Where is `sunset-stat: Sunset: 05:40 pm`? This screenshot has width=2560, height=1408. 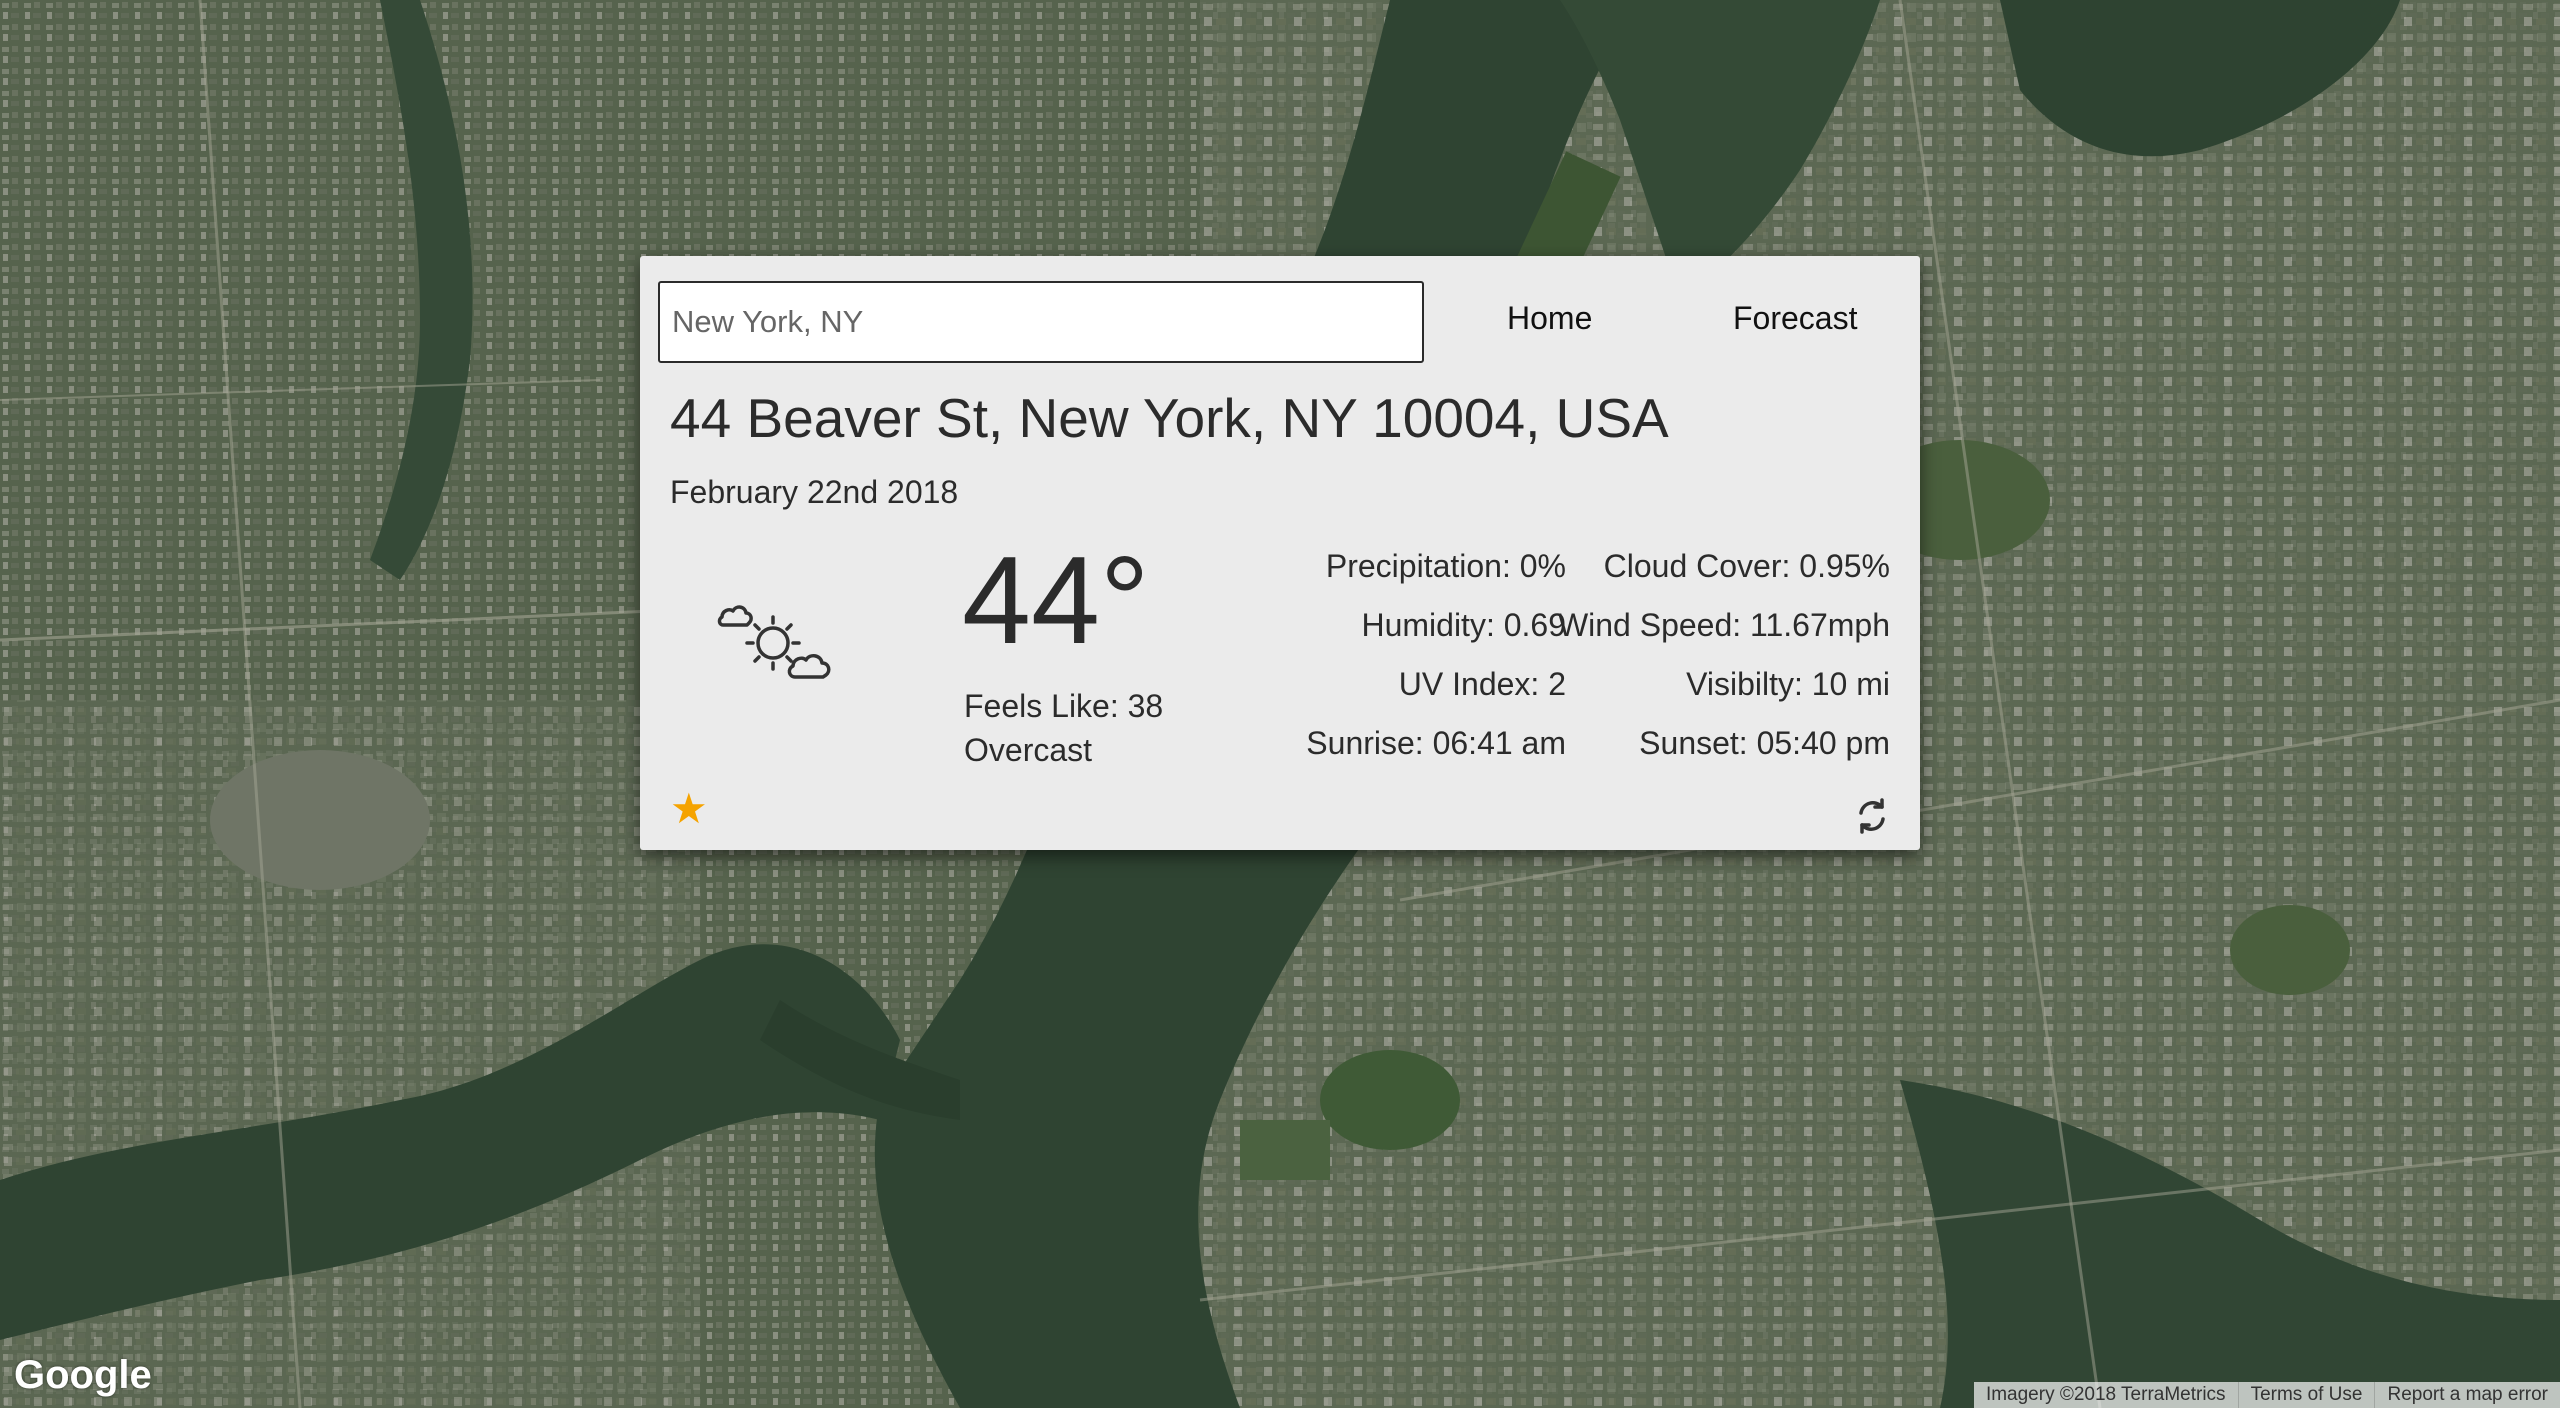
sunset-stat: Sunset: 05:40 pm is located at coordinates (1764, 743).